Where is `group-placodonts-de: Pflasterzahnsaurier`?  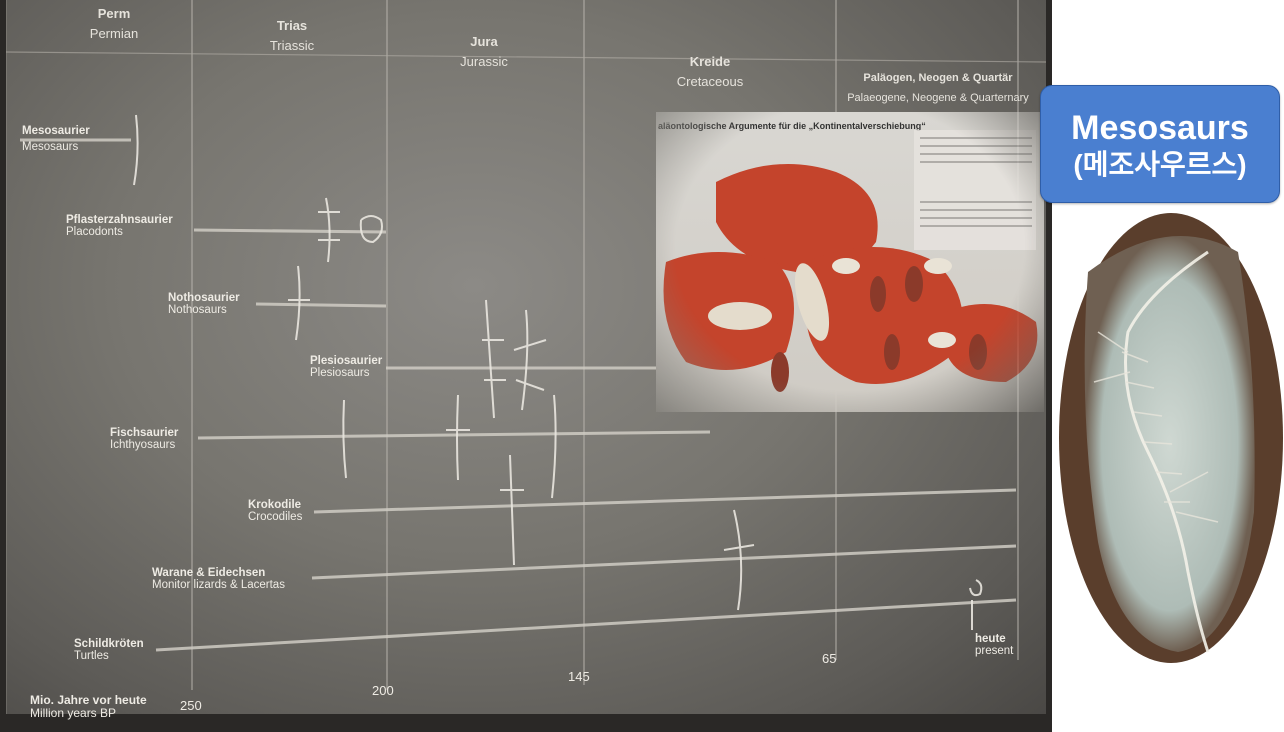
group-placodonts-de: Pflasterzahnsaurier is located at coordinates (119, 220).